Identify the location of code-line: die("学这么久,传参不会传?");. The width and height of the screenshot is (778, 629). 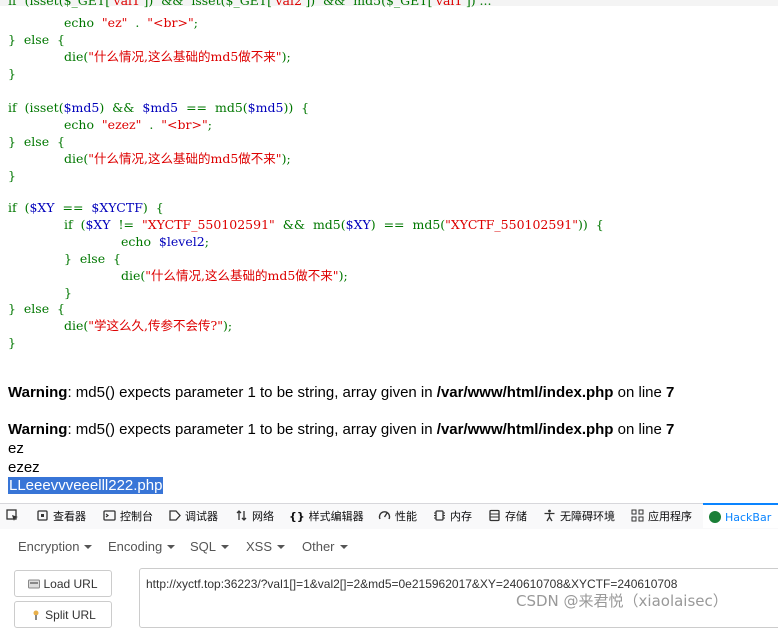
(148, 325).